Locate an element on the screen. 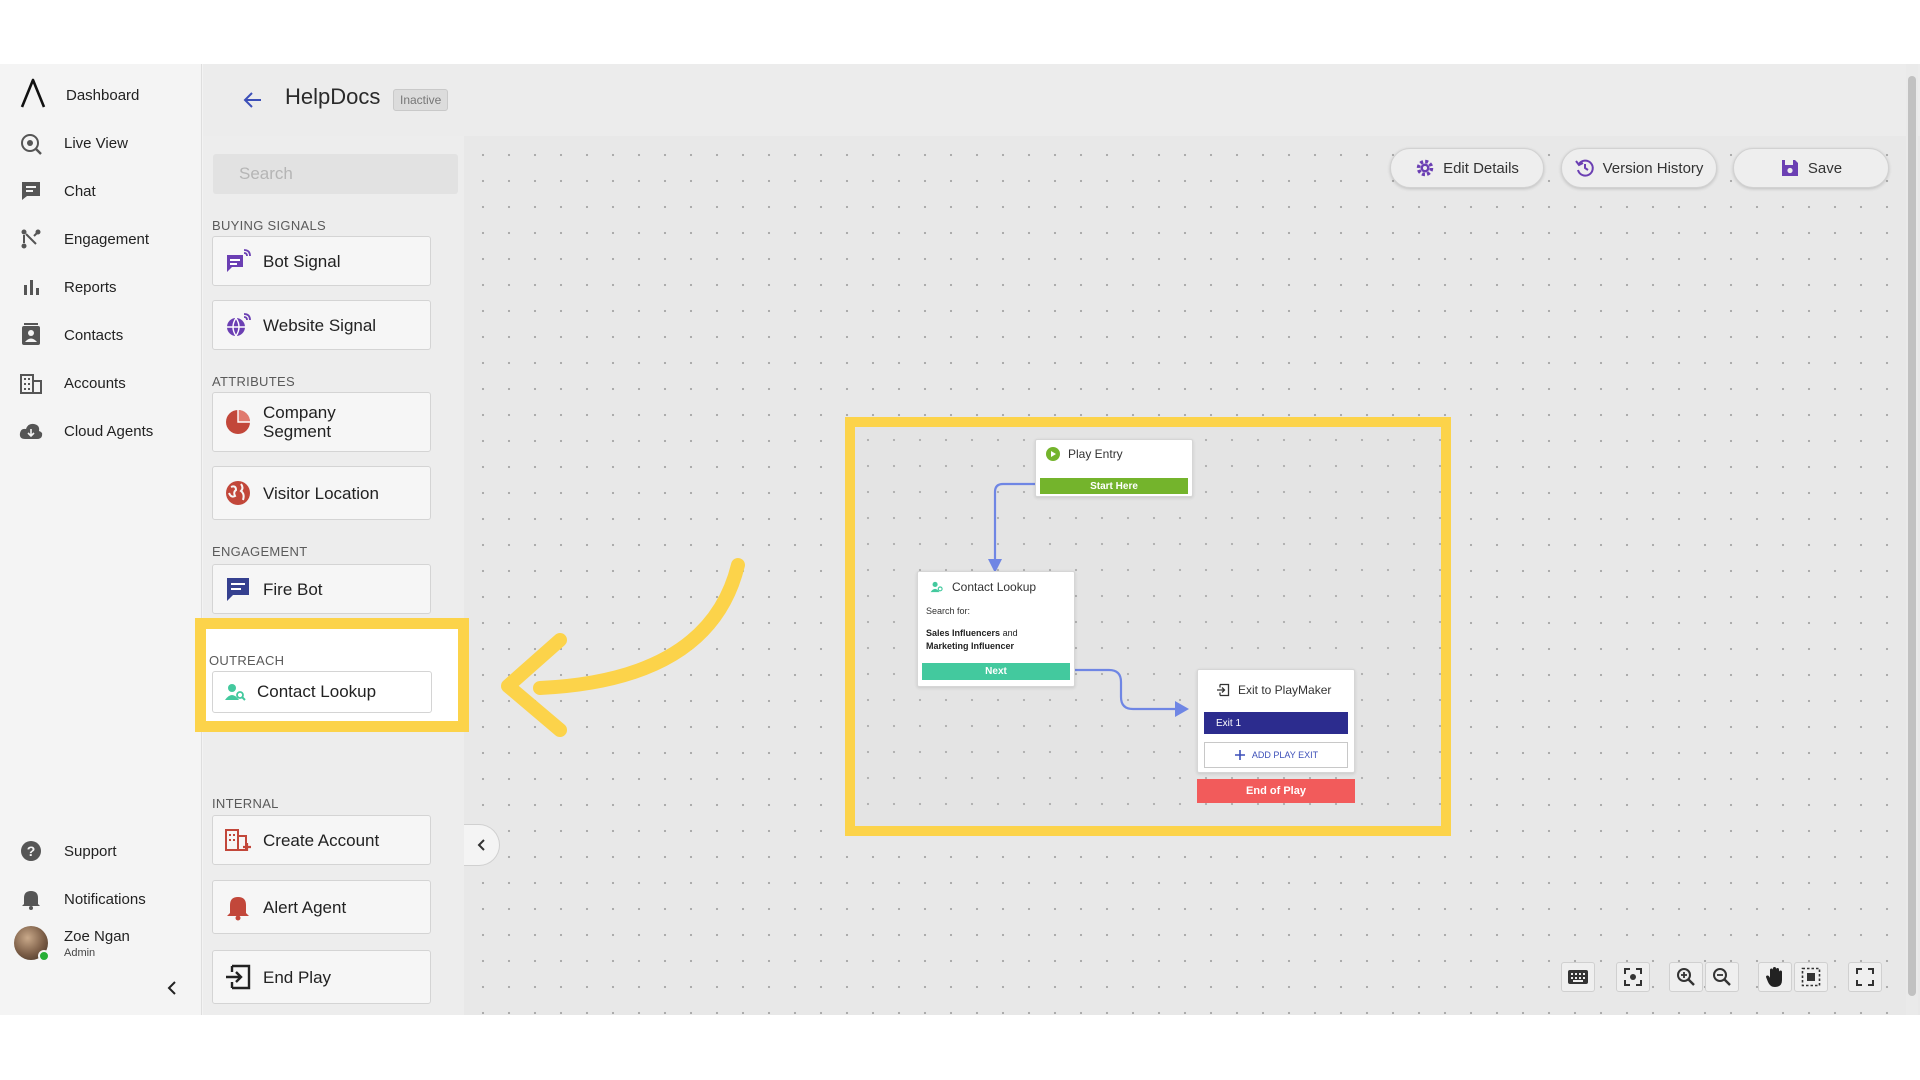 The width and height of the screenshot is (1920, 1080). fullscreen-icon is located at coordinates (1865, 977).